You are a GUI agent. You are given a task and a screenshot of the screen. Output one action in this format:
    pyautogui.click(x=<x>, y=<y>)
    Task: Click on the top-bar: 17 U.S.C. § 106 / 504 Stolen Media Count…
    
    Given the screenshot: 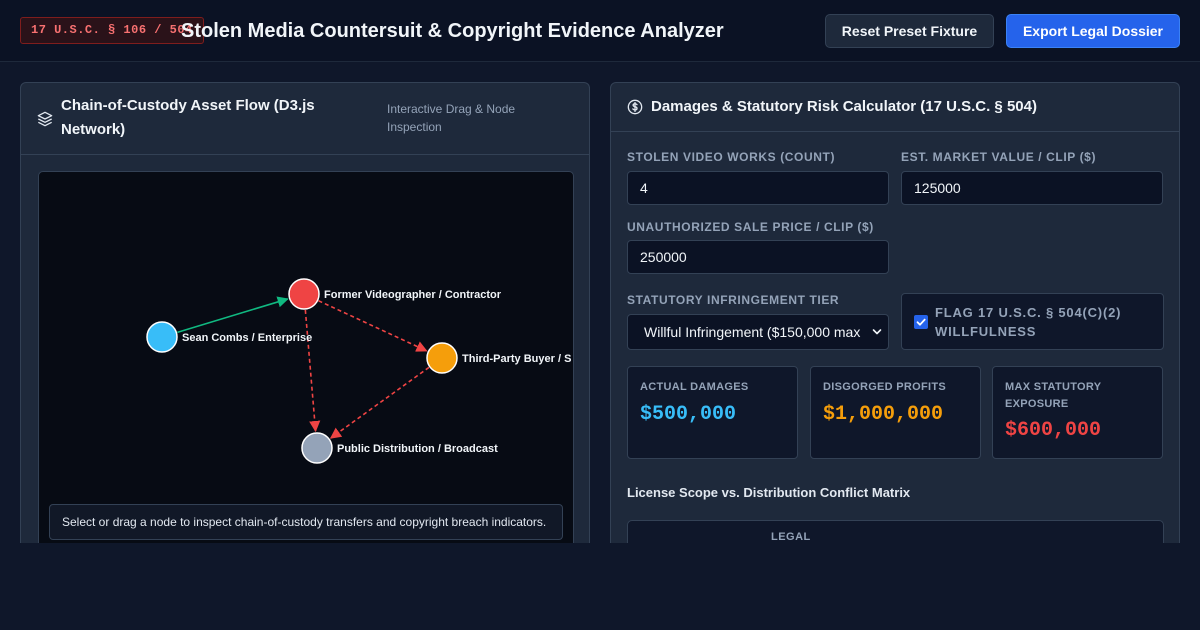 What is the action you would take?
    pyautogui.click(x=600, y=31)
    